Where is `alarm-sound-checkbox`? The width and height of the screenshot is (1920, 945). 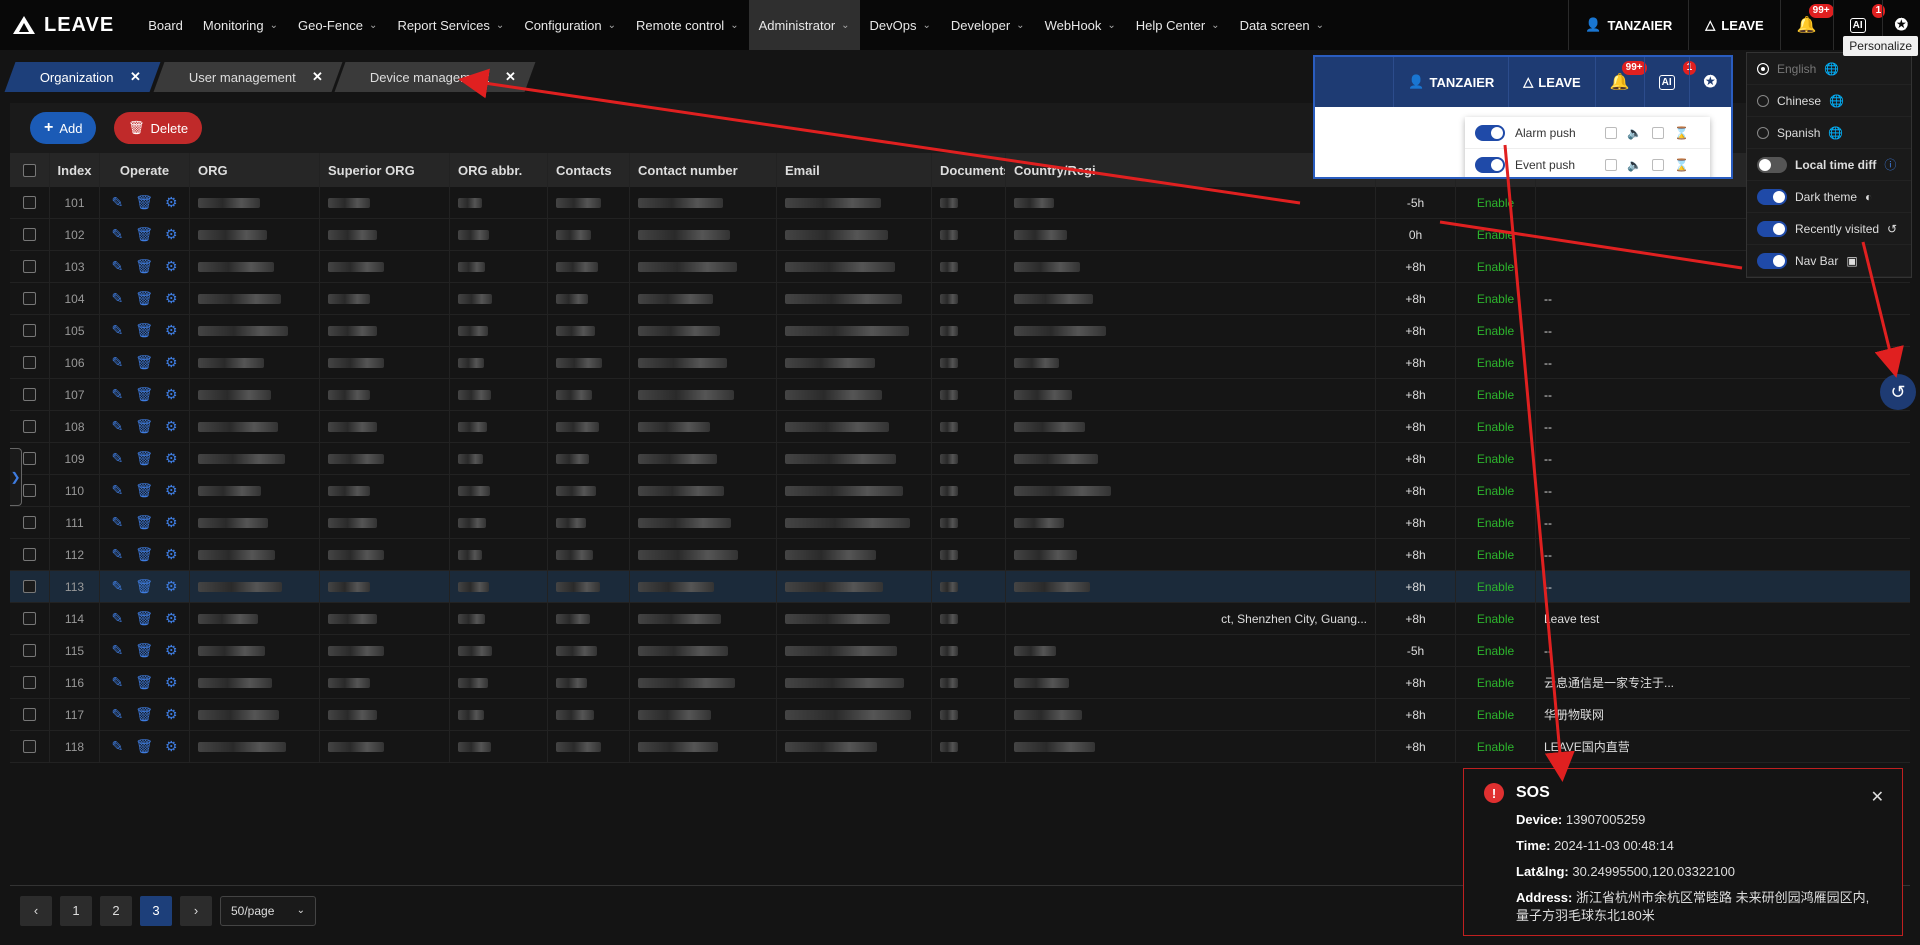
alarm-sound-checkbox is located at coordinates (1657, 132).